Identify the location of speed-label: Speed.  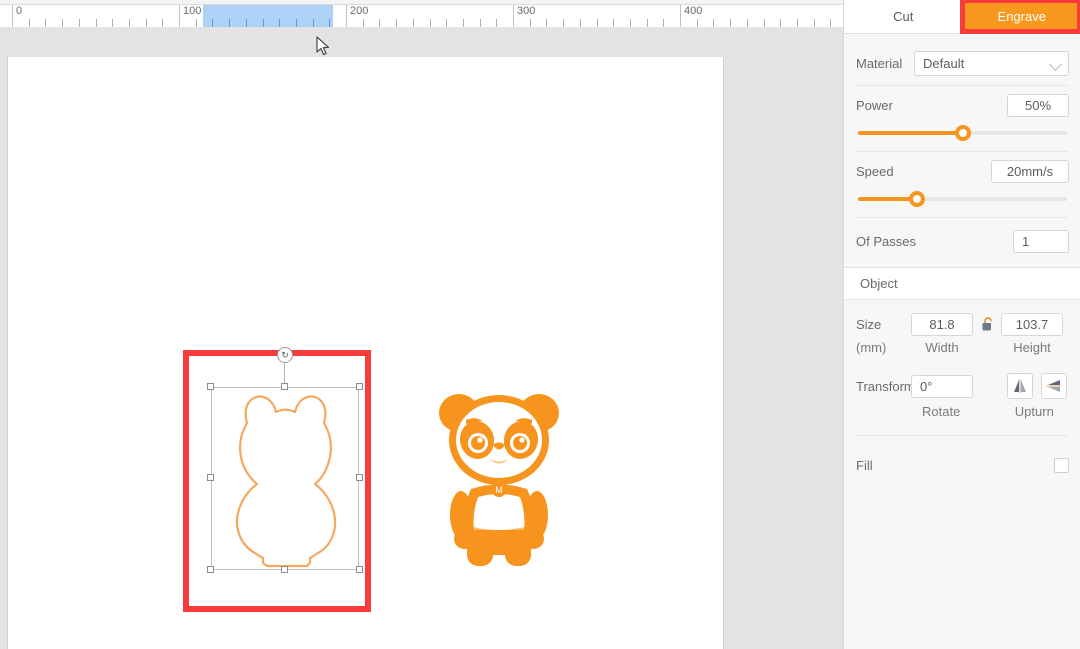
(875, 171).